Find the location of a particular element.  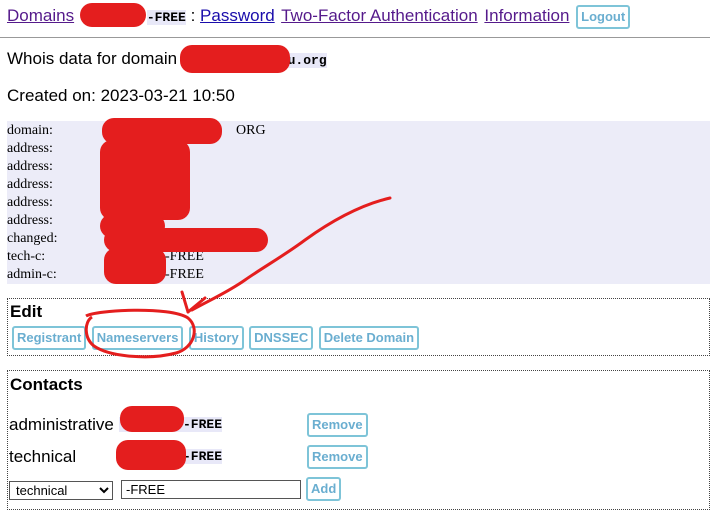

annotation-arrow-icon is located at coordinates (238, 277).